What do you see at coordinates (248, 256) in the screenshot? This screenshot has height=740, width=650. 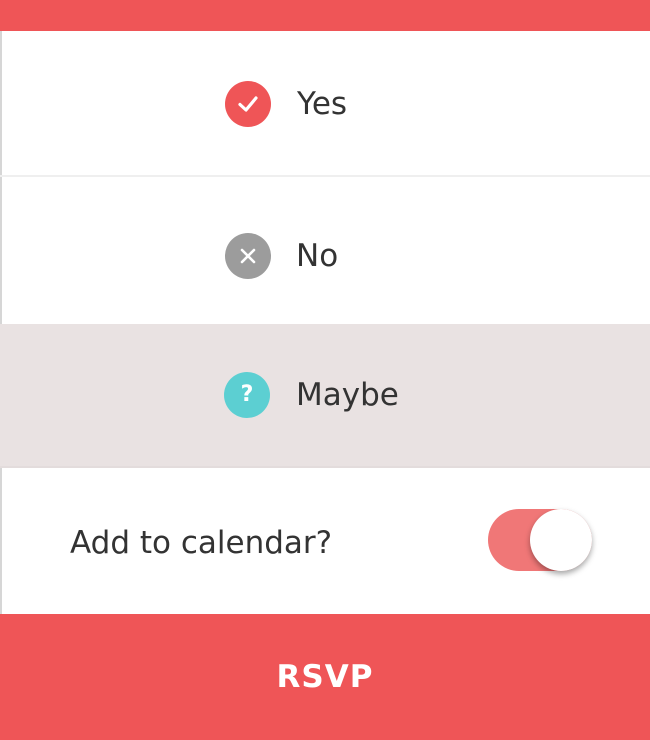 I see `close-icon` at bounding box center [248, 256].